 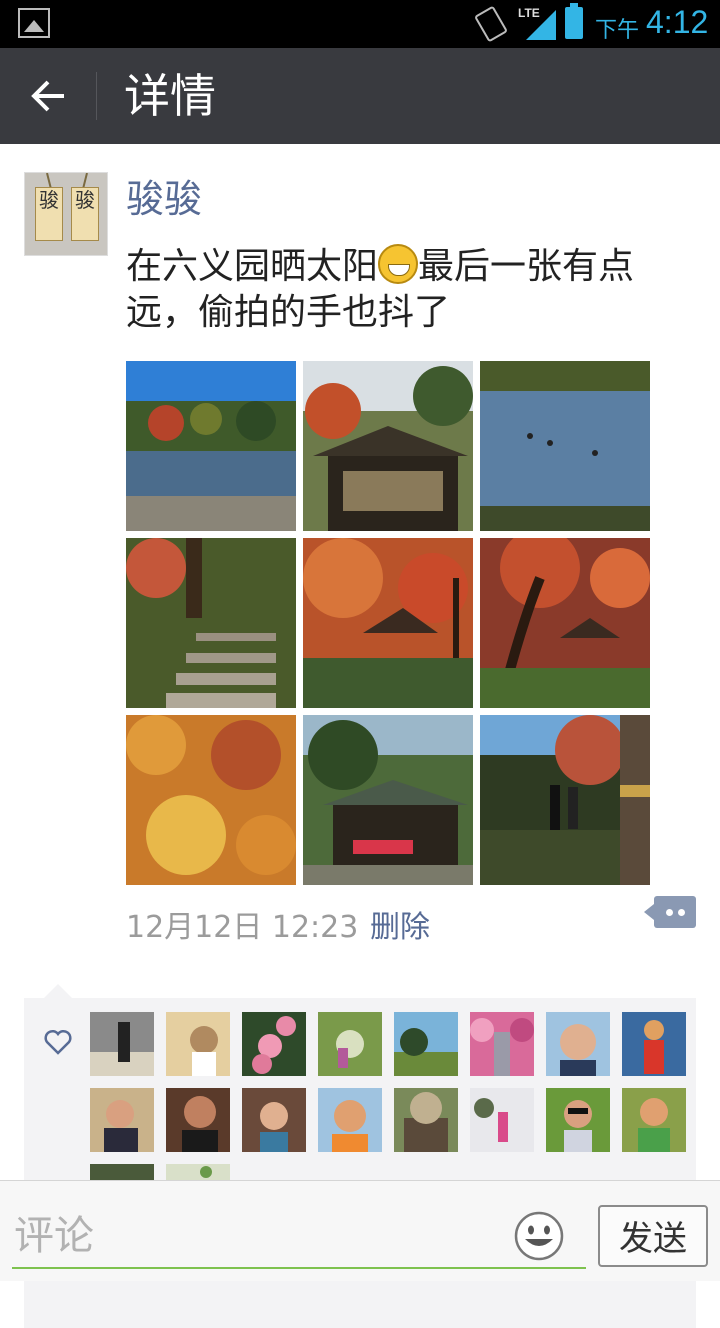 What do you see at coordinates (48, 96) in the screenshot?
I see `arrow-left-icon` at bounding box center [48, 96].